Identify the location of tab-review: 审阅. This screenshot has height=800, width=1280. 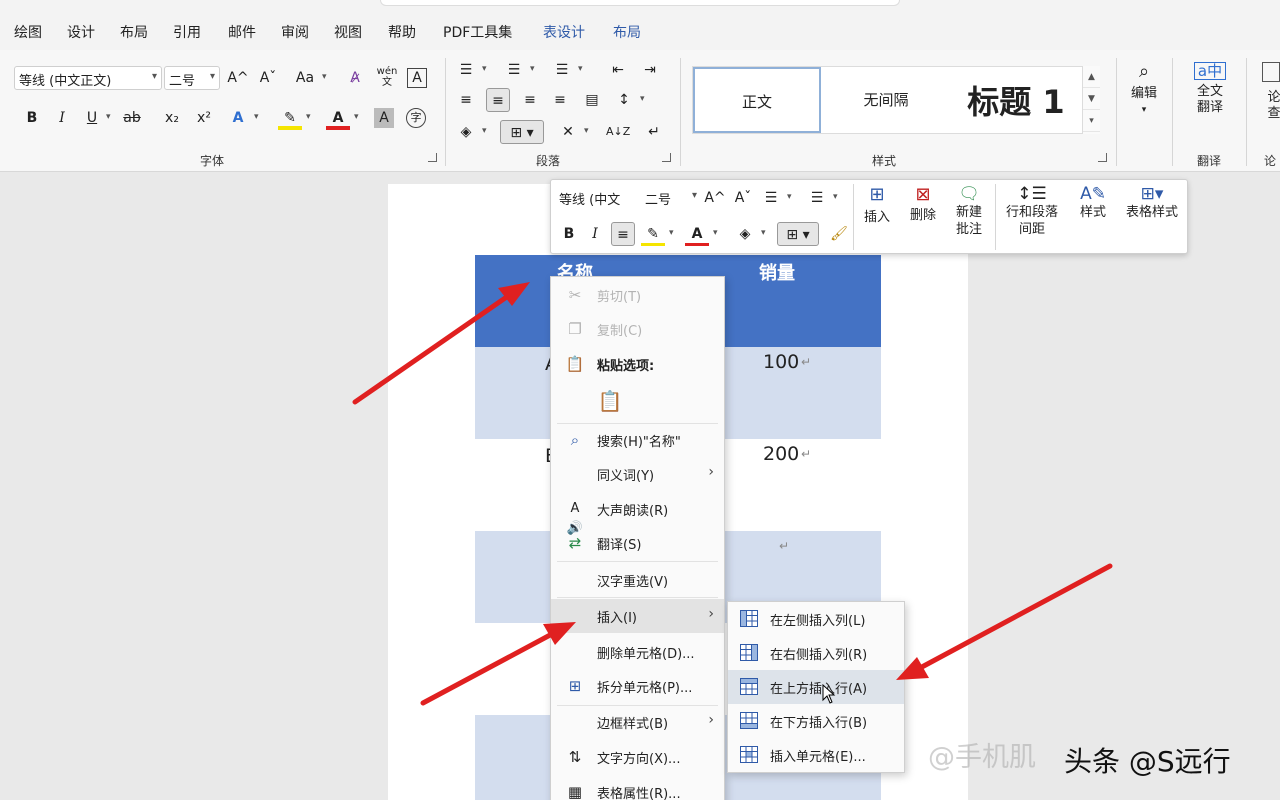
(295, 32).